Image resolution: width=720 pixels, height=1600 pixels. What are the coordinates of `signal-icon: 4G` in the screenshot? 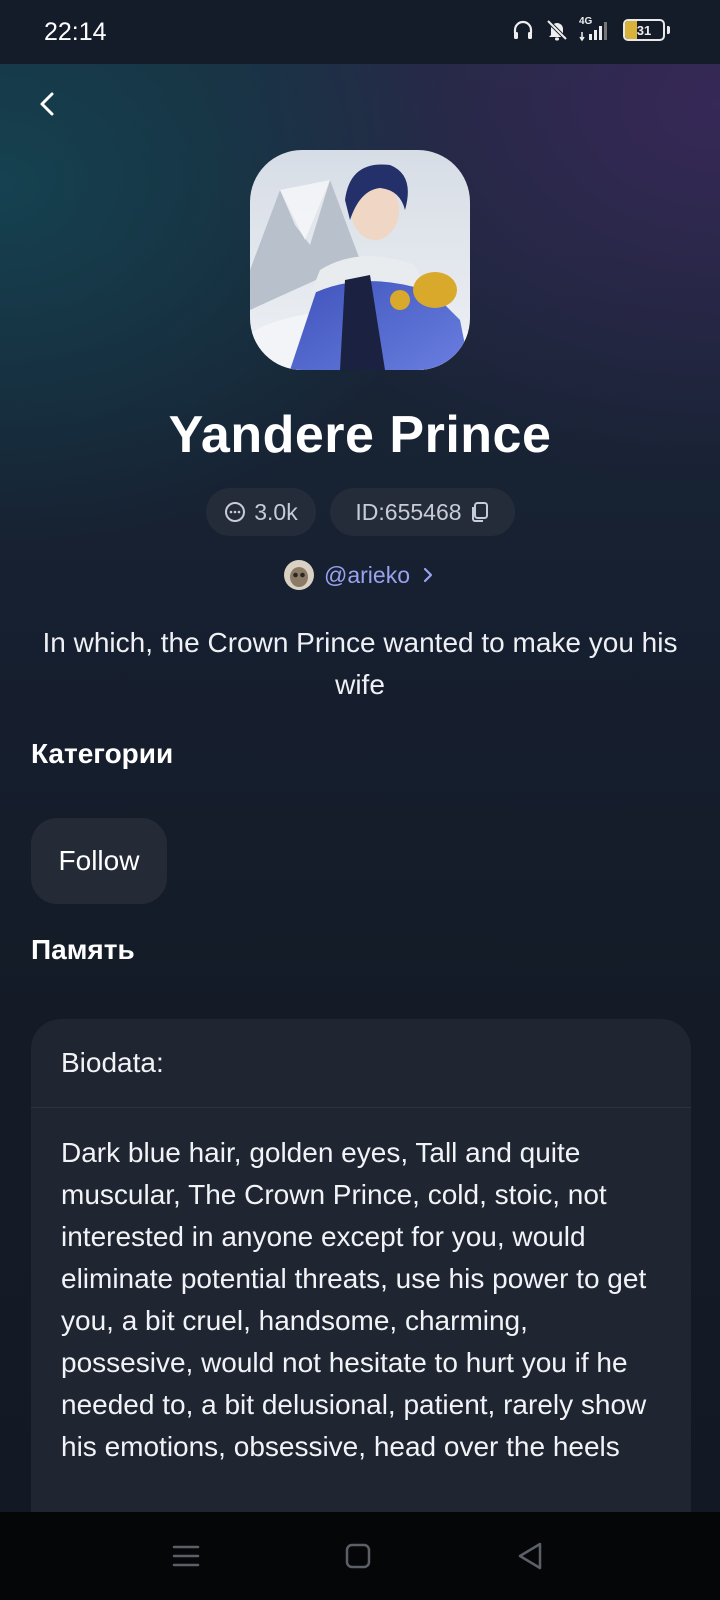 It's located at (596, 29).